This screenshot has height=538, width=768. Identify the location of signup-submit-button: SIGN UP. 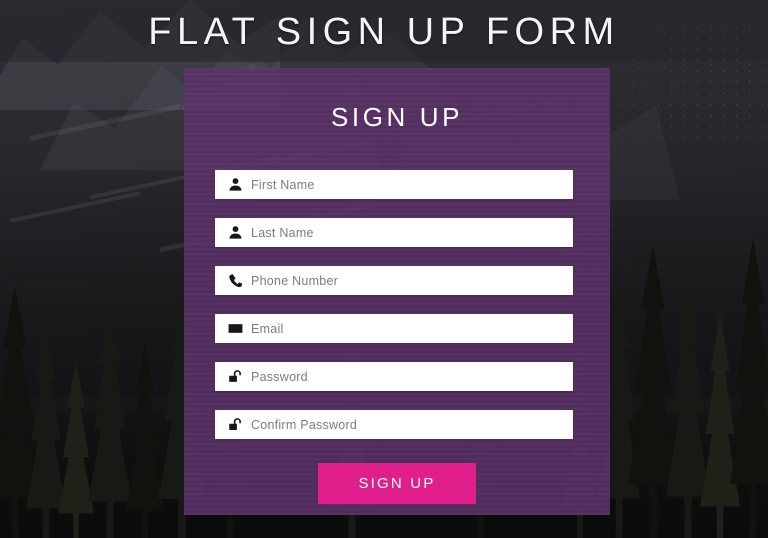
(397, 483).